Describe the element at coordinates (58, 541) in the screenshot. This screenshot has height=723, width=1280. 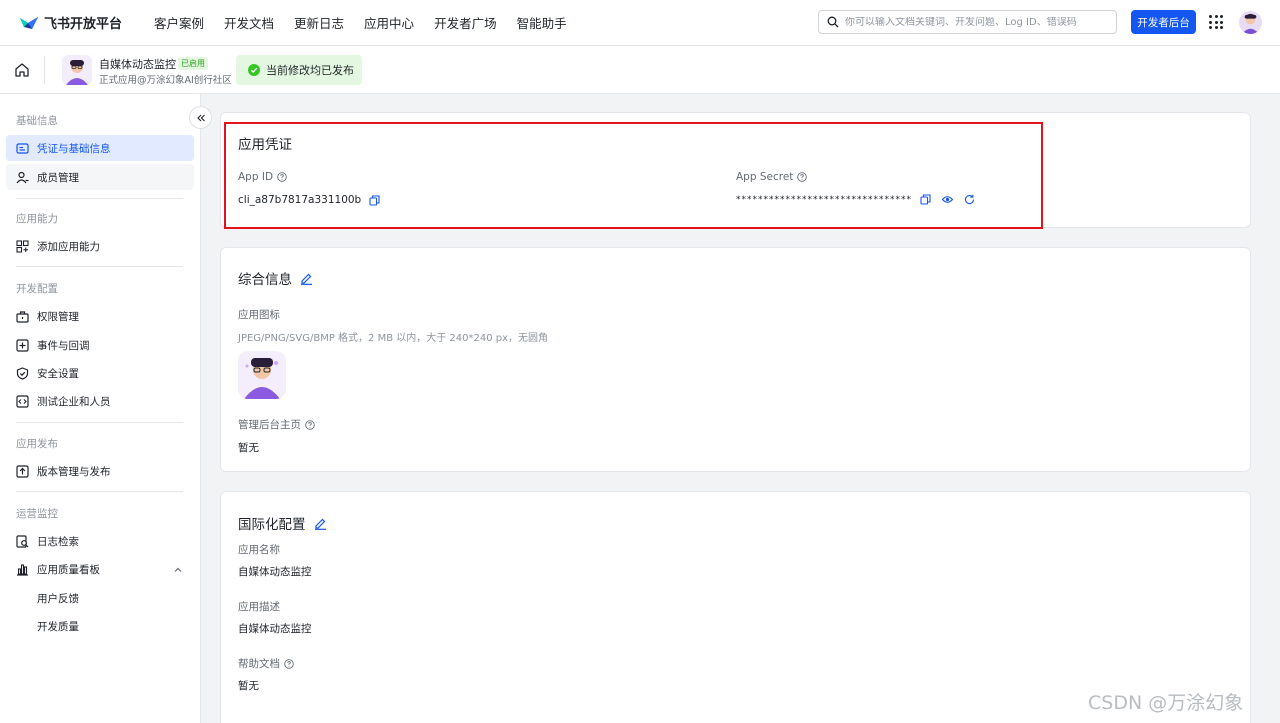
I see `sidebar-item-label: 日志检索` at that location.